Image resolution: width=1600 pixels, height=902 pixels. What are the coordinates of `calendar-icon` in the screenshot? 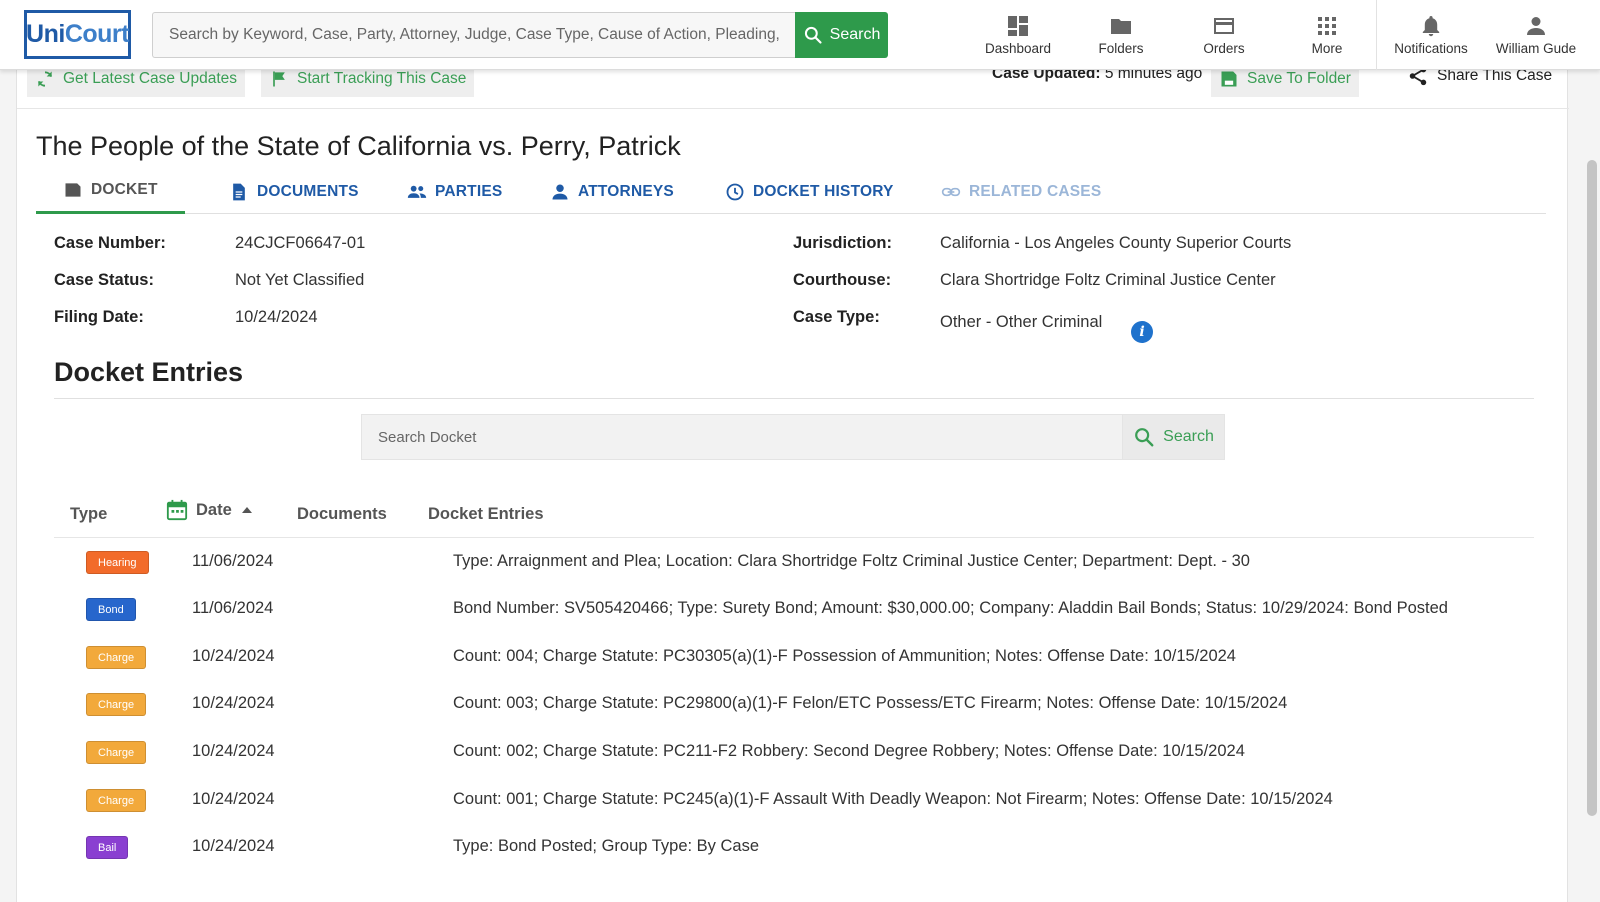 It's located at (177, 510).